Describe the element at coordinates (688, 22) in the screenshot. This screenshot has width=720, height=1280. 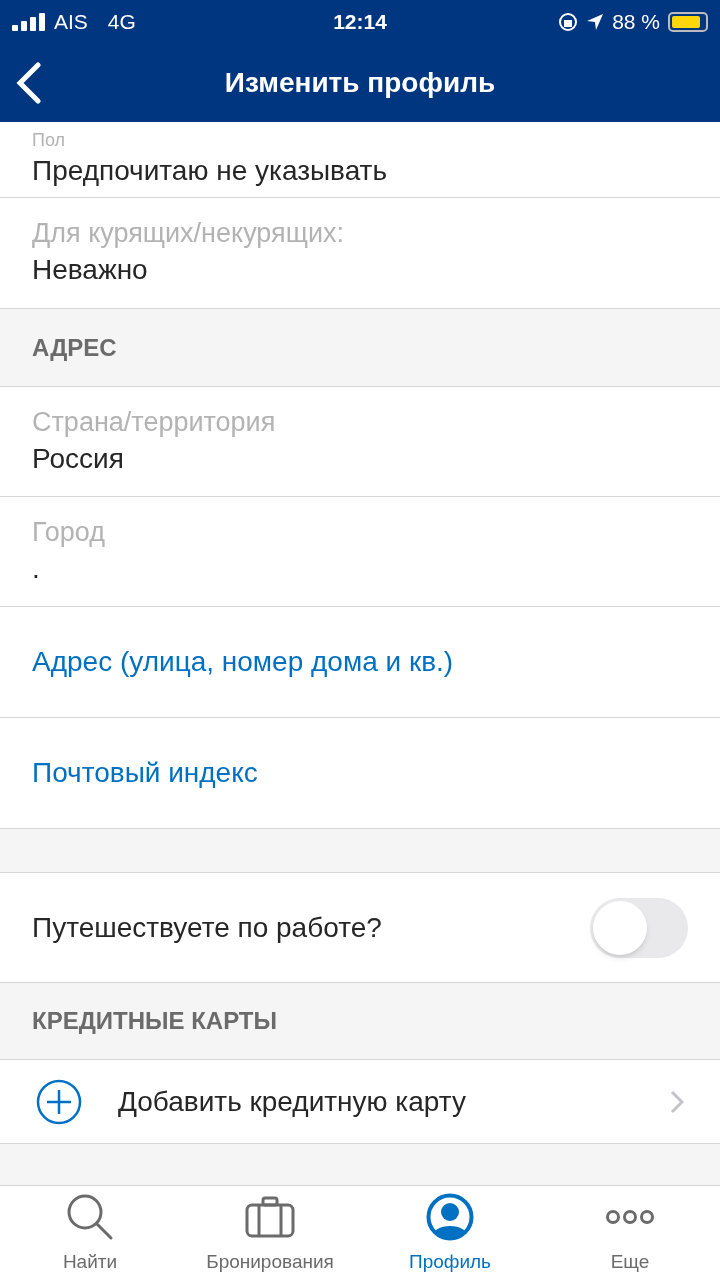
I see `battery-icon` at that location.